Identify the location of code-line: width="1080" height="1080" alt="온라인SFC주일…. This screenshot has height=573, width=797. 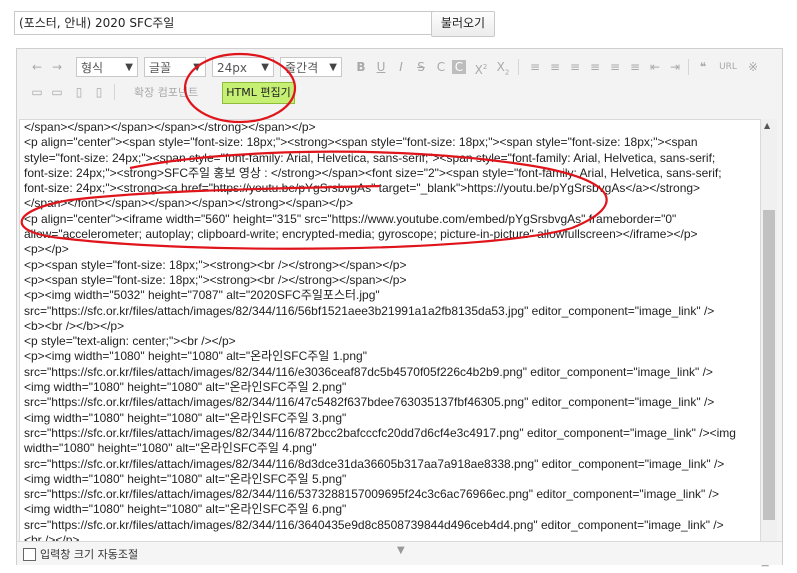
(170, 448).